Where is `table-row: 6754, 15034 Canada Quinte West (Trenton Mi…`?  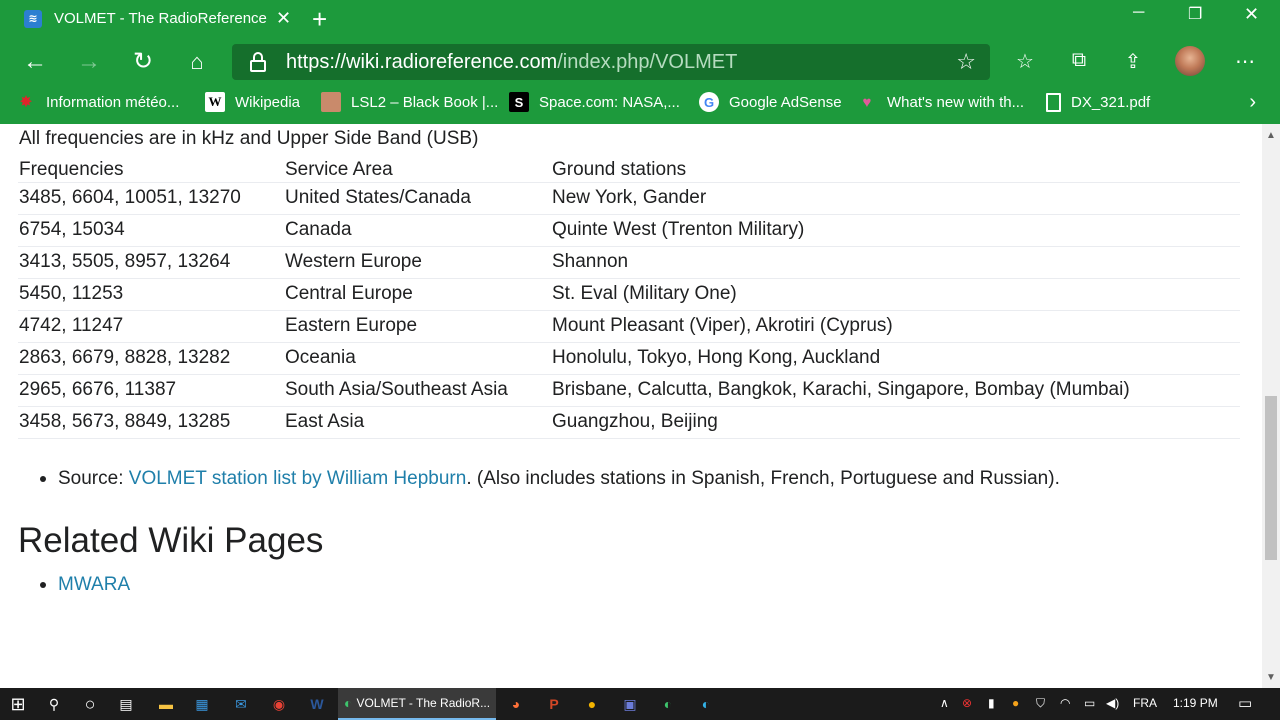
table-row: 6754, 15034 Canada Quinte West (Trenton Mi… is located at coordinates (629, 230).